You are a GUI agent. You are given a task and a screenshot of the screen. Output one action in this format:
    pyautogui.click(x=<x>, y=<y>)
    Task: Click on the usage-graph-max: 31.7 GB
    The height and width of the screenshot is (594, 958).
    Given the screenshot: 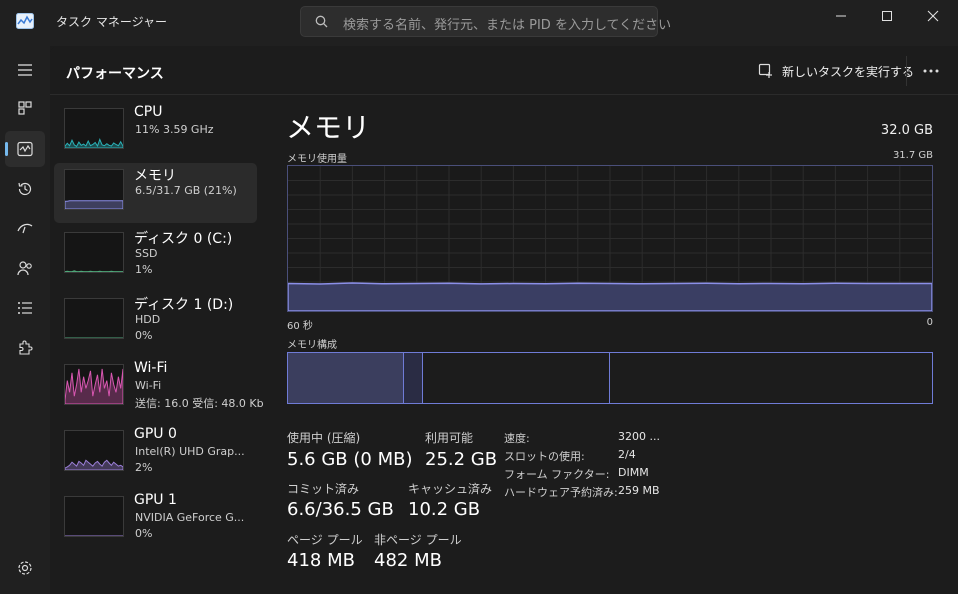 What is the action you would take?
    pyautogui.click(x=912, y=155)
    